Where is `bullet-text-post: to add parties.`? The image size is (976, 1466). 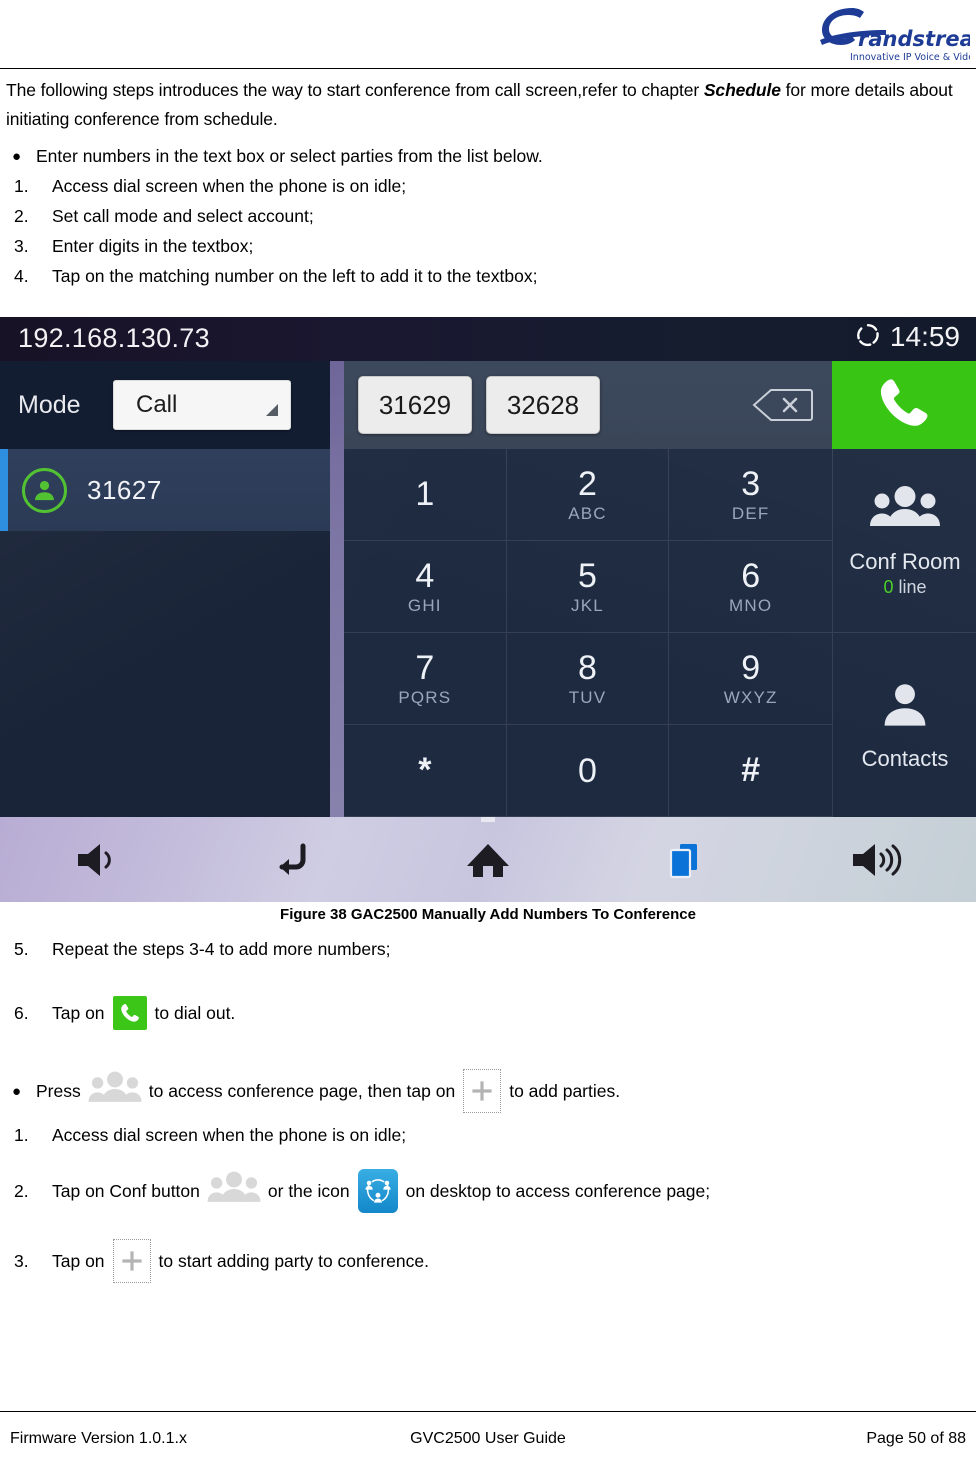 bullet-text-post: to add parties. is located at coordinates (565, 1090).